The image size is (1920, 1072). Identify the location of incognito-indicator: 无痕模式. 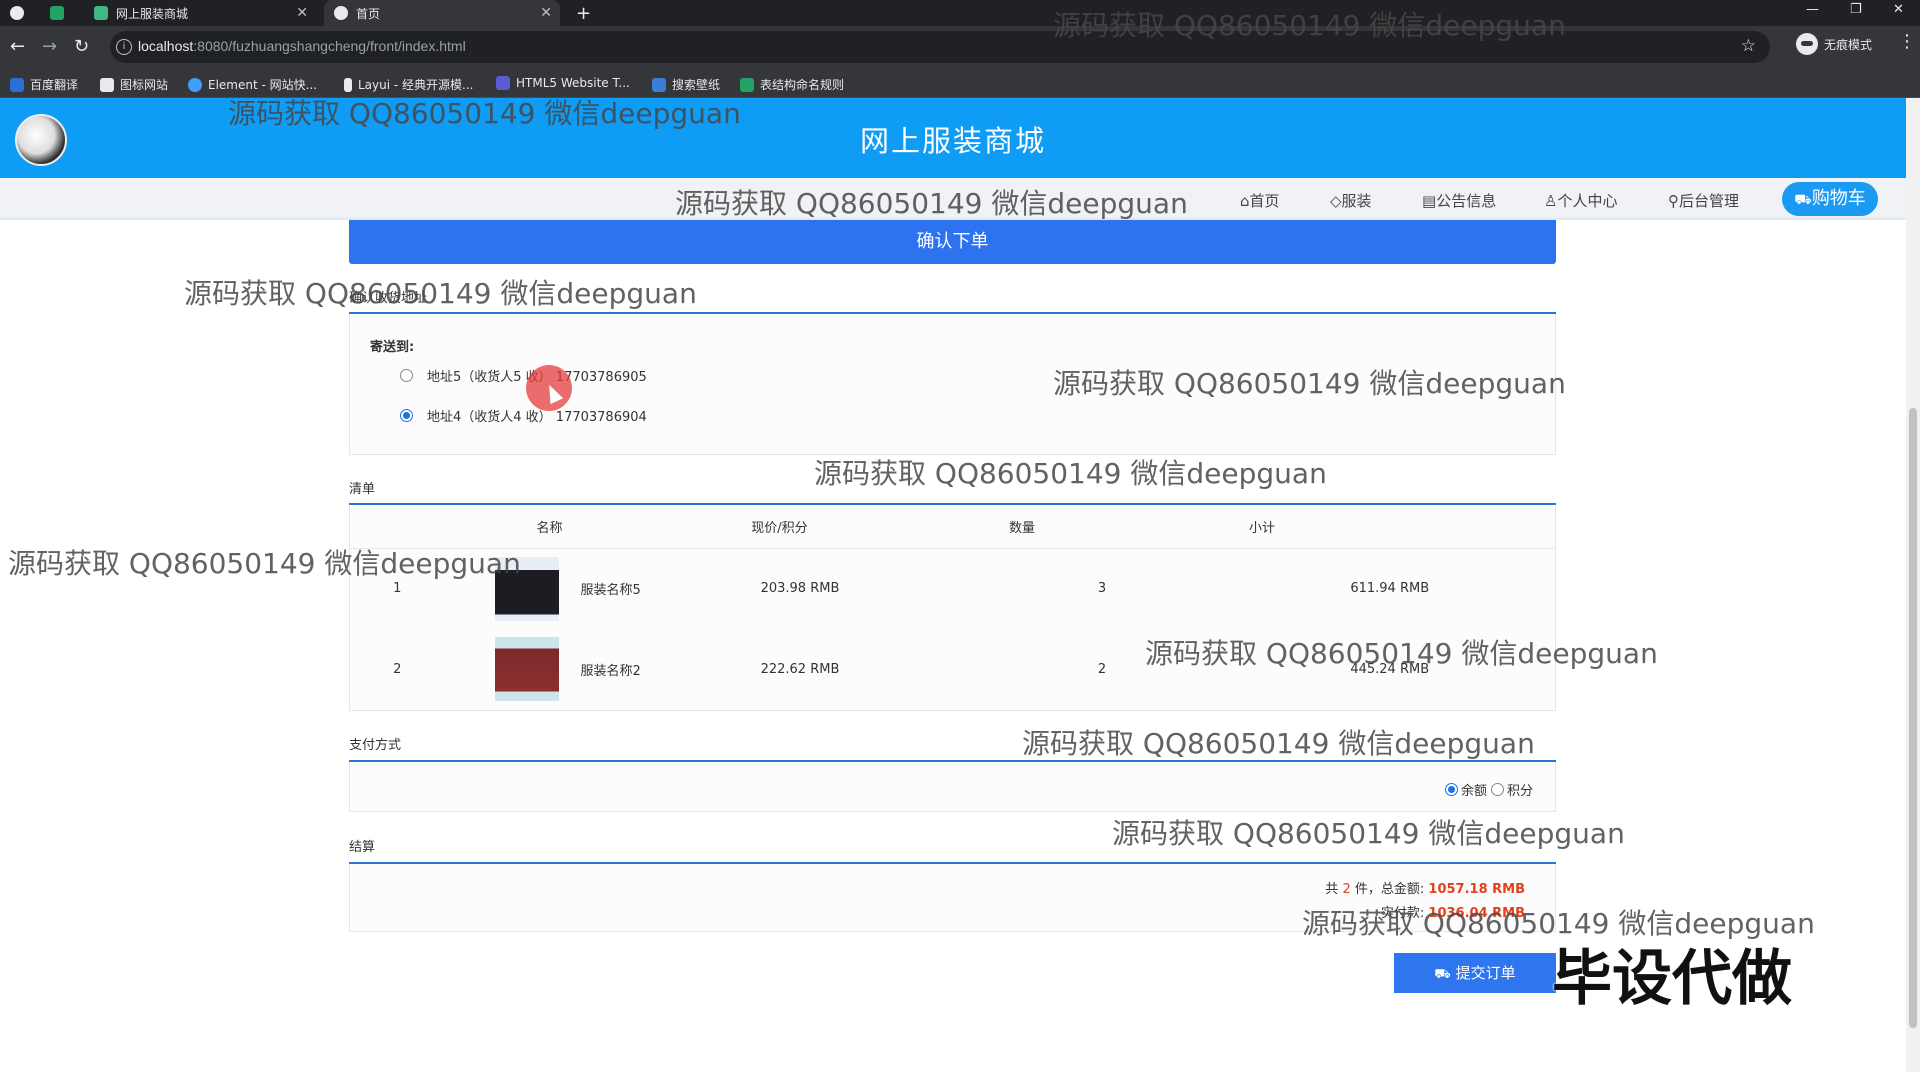
(1834, 44).